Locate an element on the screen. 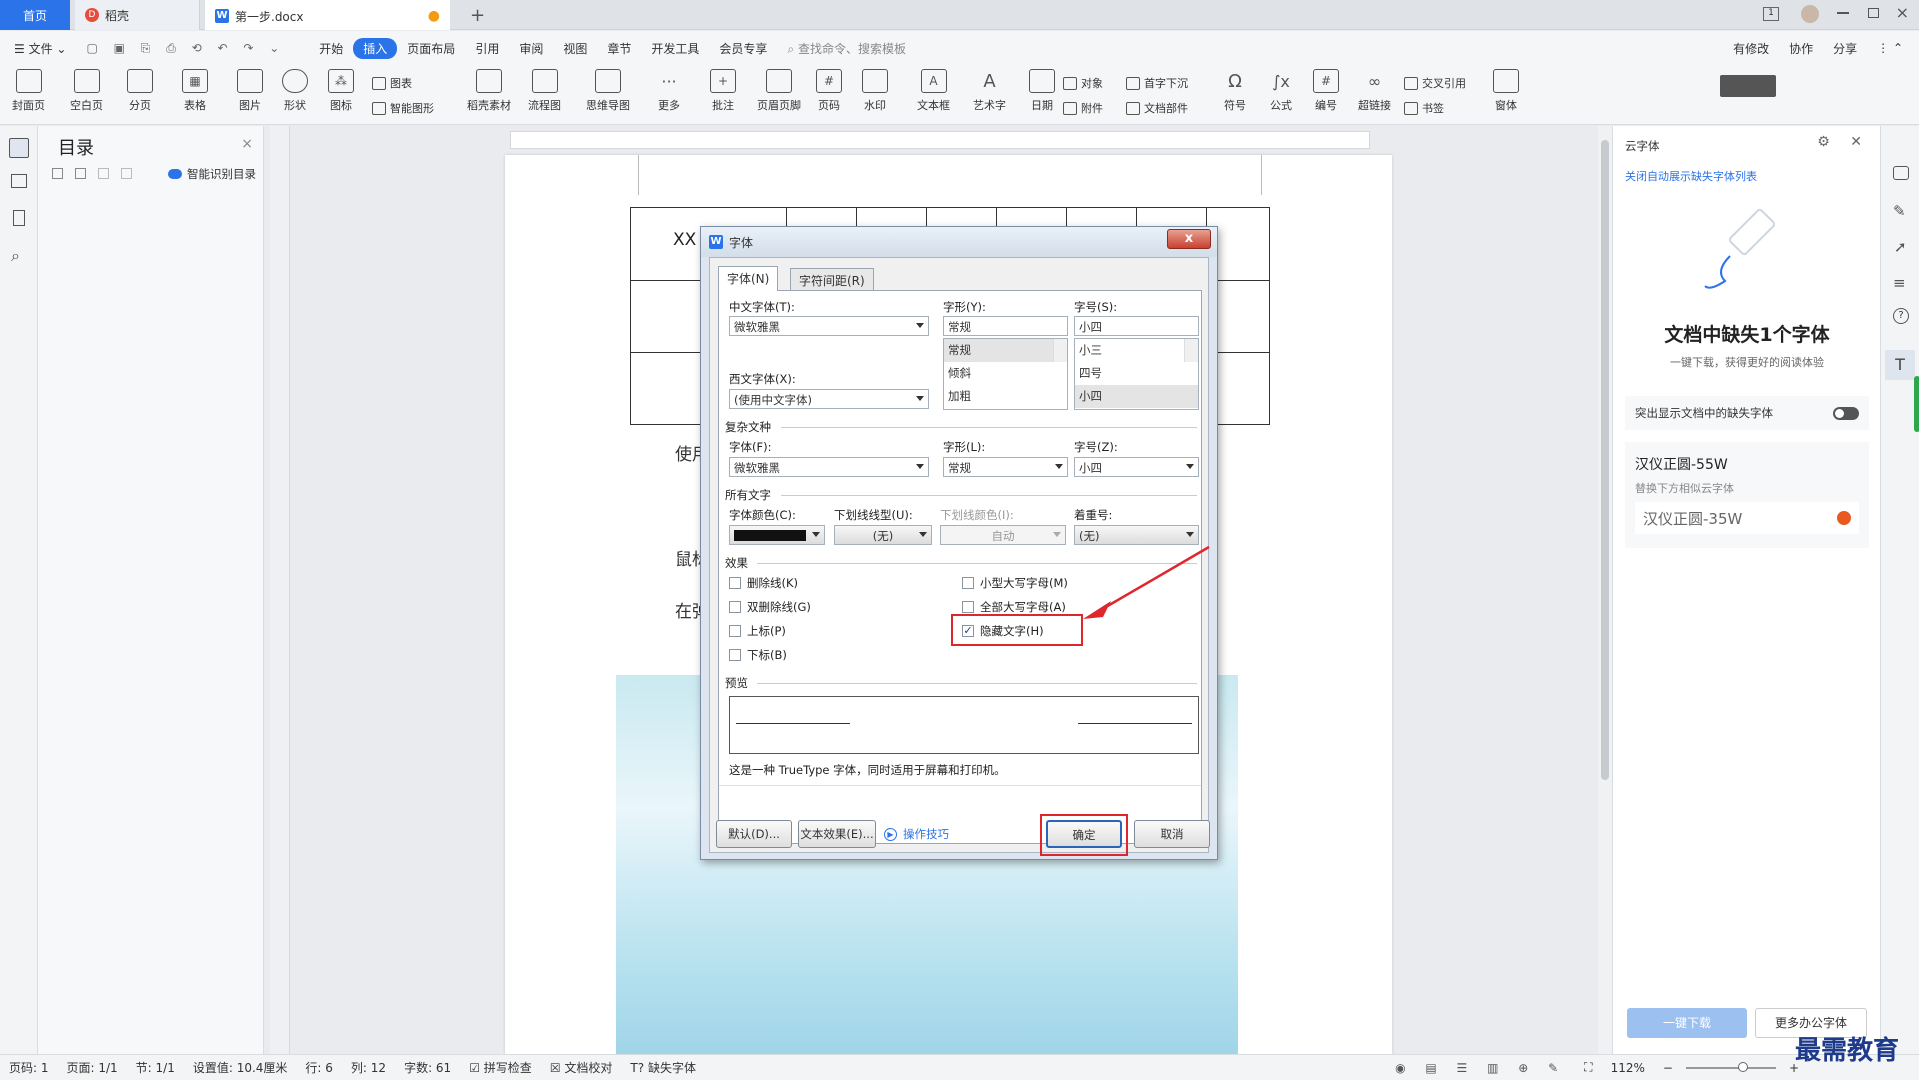 This screenshot has width=1919, height=1080. comment-button: + 批注 is located at coordinates (723, 91).